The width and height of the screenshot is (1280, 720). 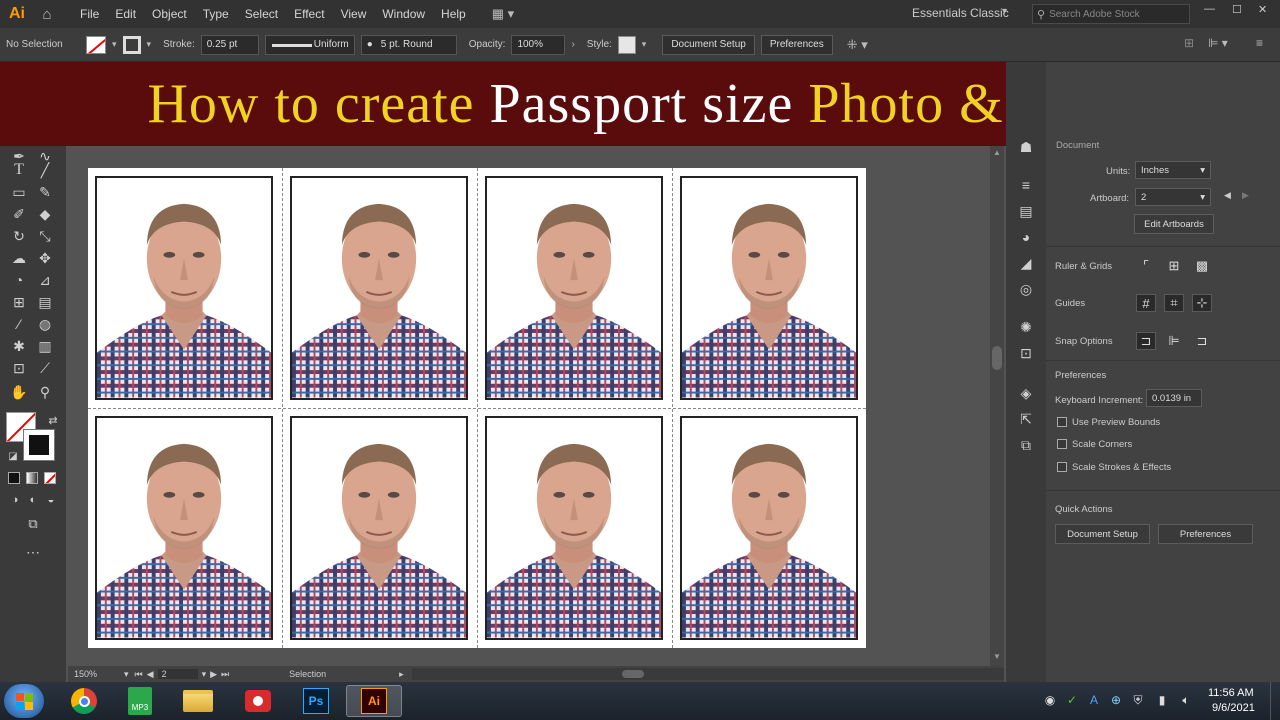 What do you see at coordinates (503, 14) in the screenshot?
I see `arrange-documents-icon: ▦ ▾` at bounding box center [503, 14].